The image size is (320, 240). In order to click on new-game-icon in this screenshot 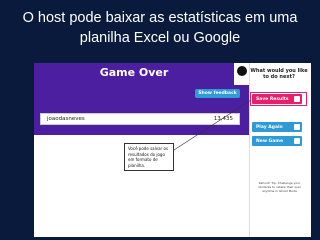, I will do `click(297, 141)`.